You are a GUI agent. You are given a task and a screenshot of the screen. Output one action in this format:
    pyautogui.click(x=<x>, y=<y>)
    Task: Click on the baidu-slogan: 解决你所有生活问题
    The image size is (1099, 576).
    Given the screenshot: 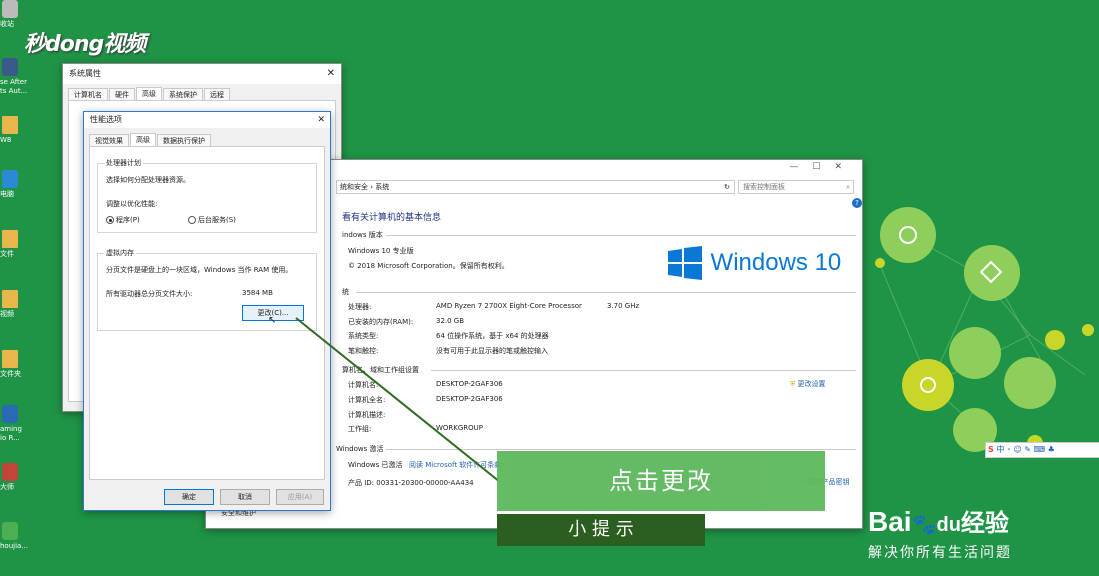 What is the action you would take?
    pyautogui.click(x=940, y=553)
    